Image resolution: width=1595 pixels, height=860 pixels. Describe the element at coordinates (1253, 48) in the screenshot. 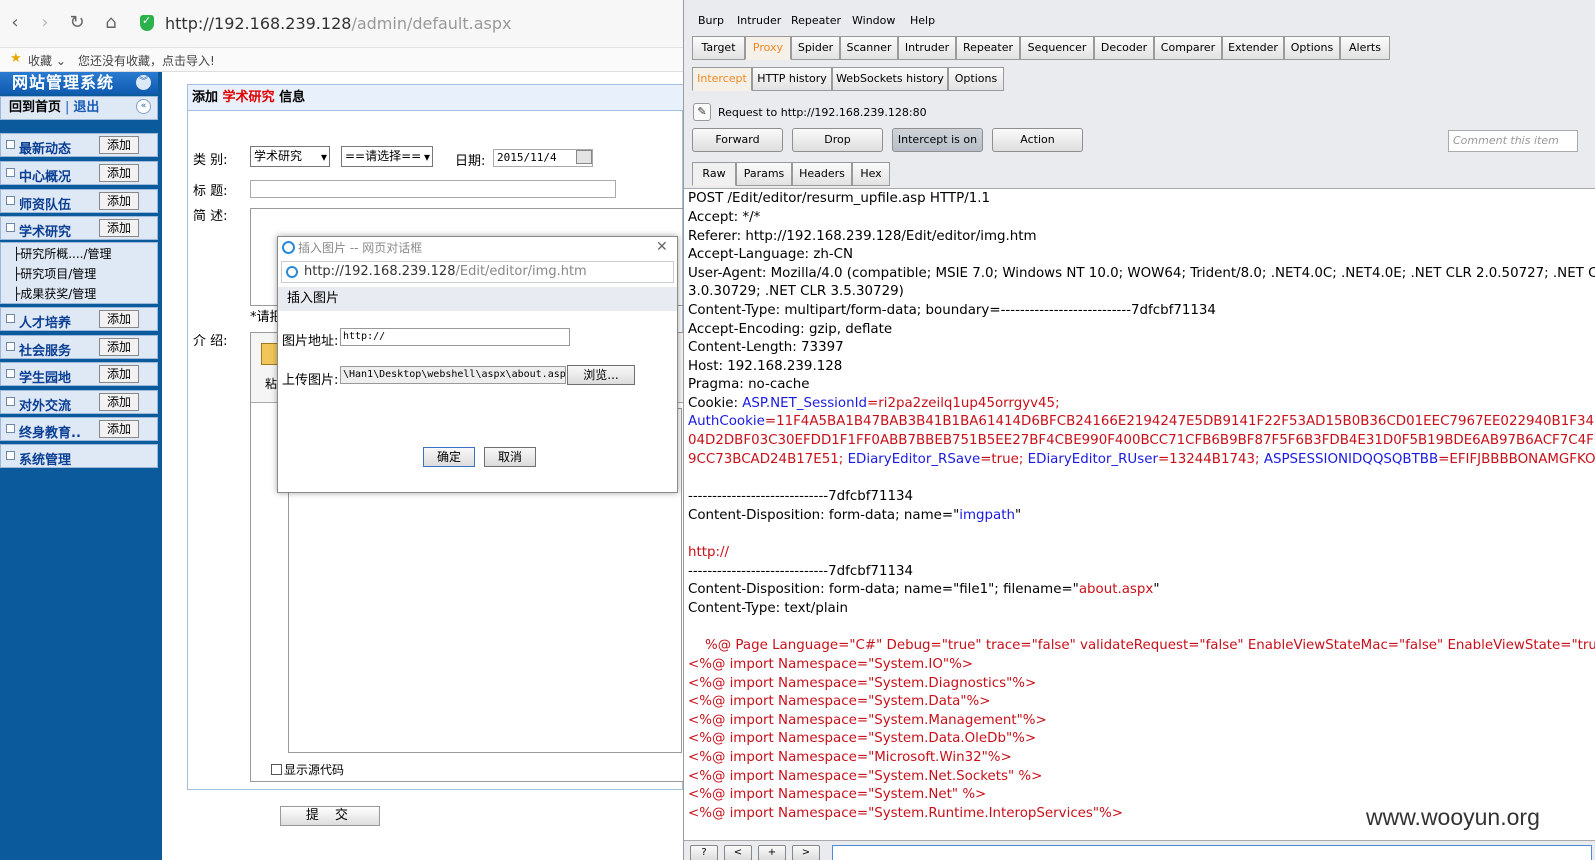

I see `tab-extender: Extender` at that location.